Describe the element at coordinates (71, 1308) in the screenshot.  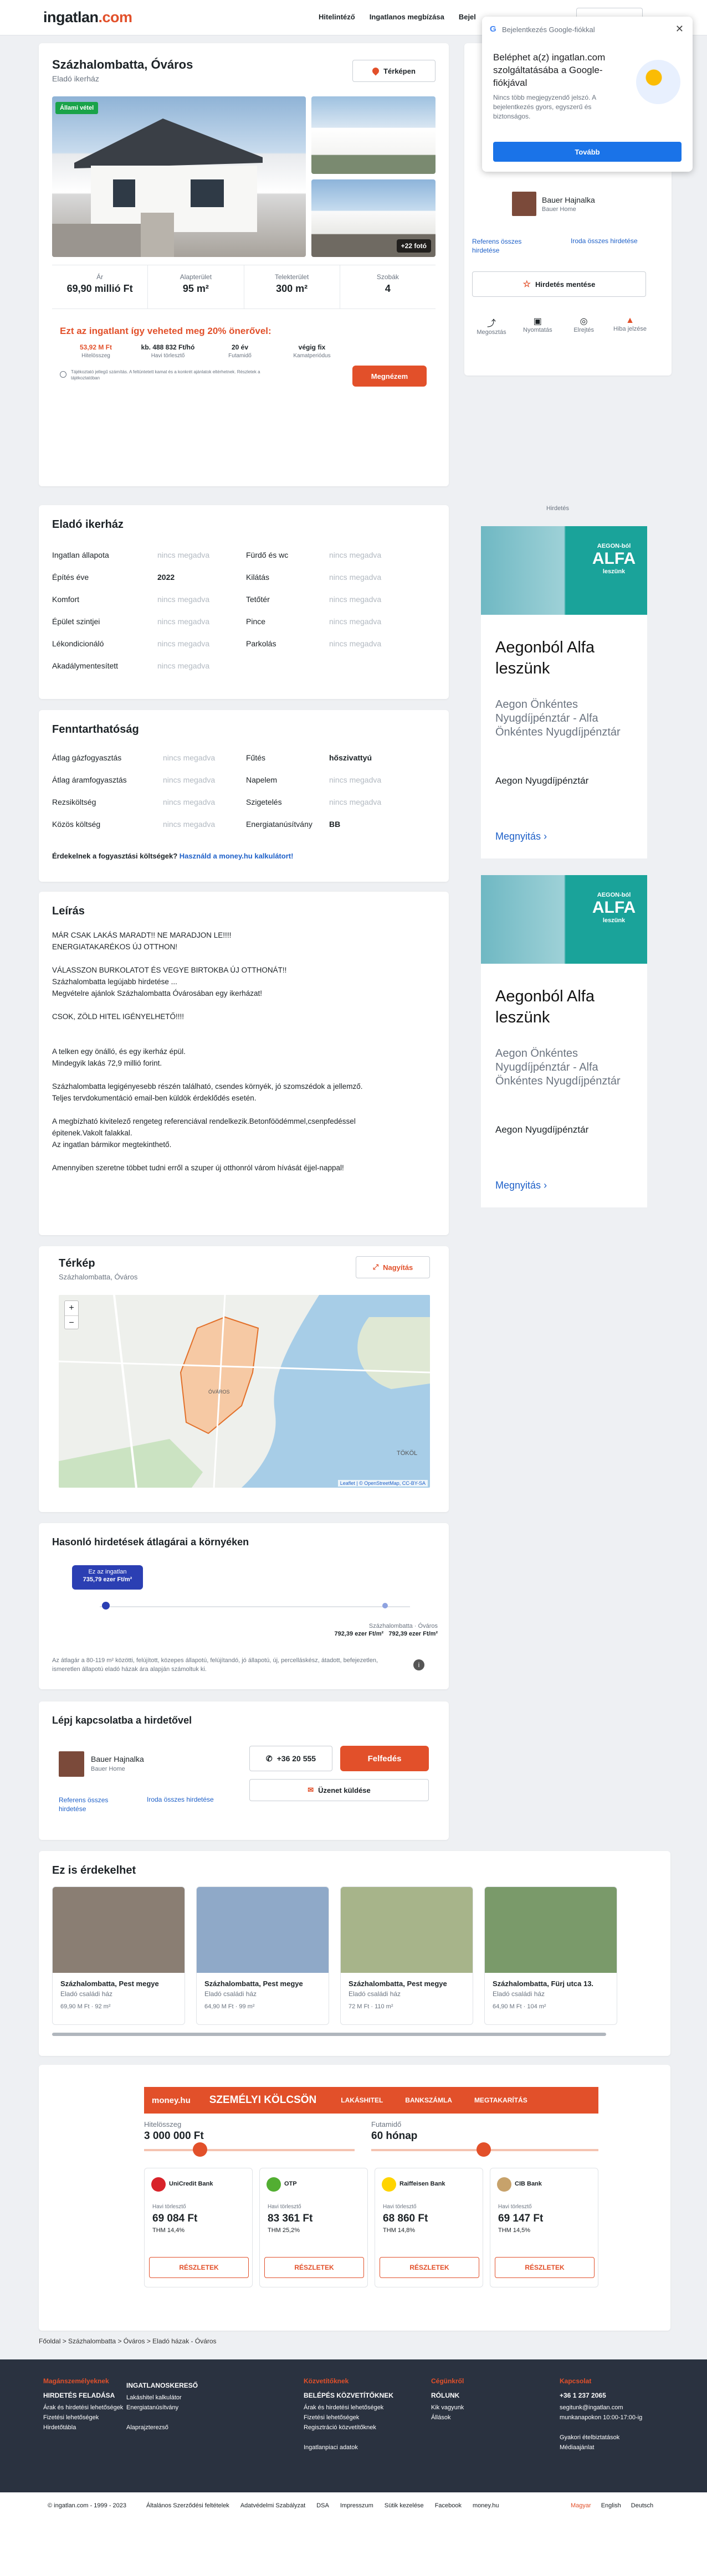
I see `zoom-in-button: +` at that location.